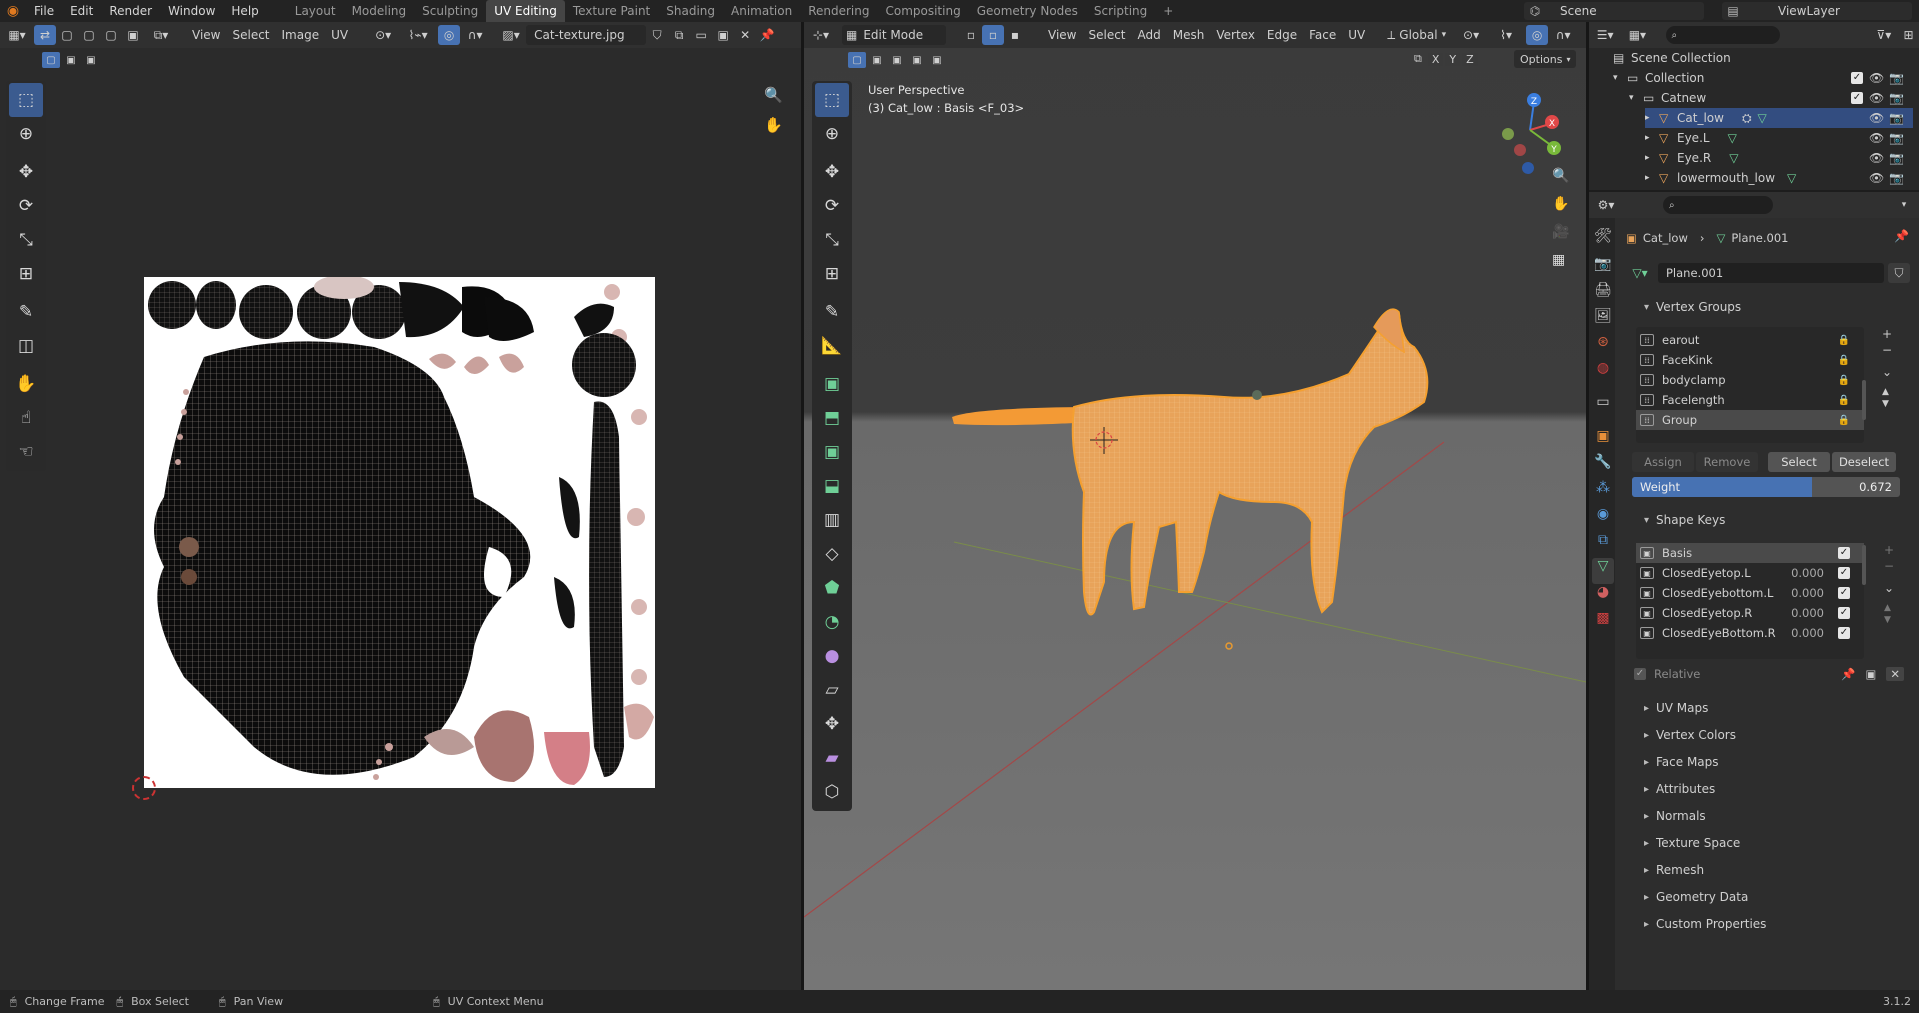 This screenshot has height=1013, width=1919. I want to click on tab-rendering: Rendering, so click(838, 11).